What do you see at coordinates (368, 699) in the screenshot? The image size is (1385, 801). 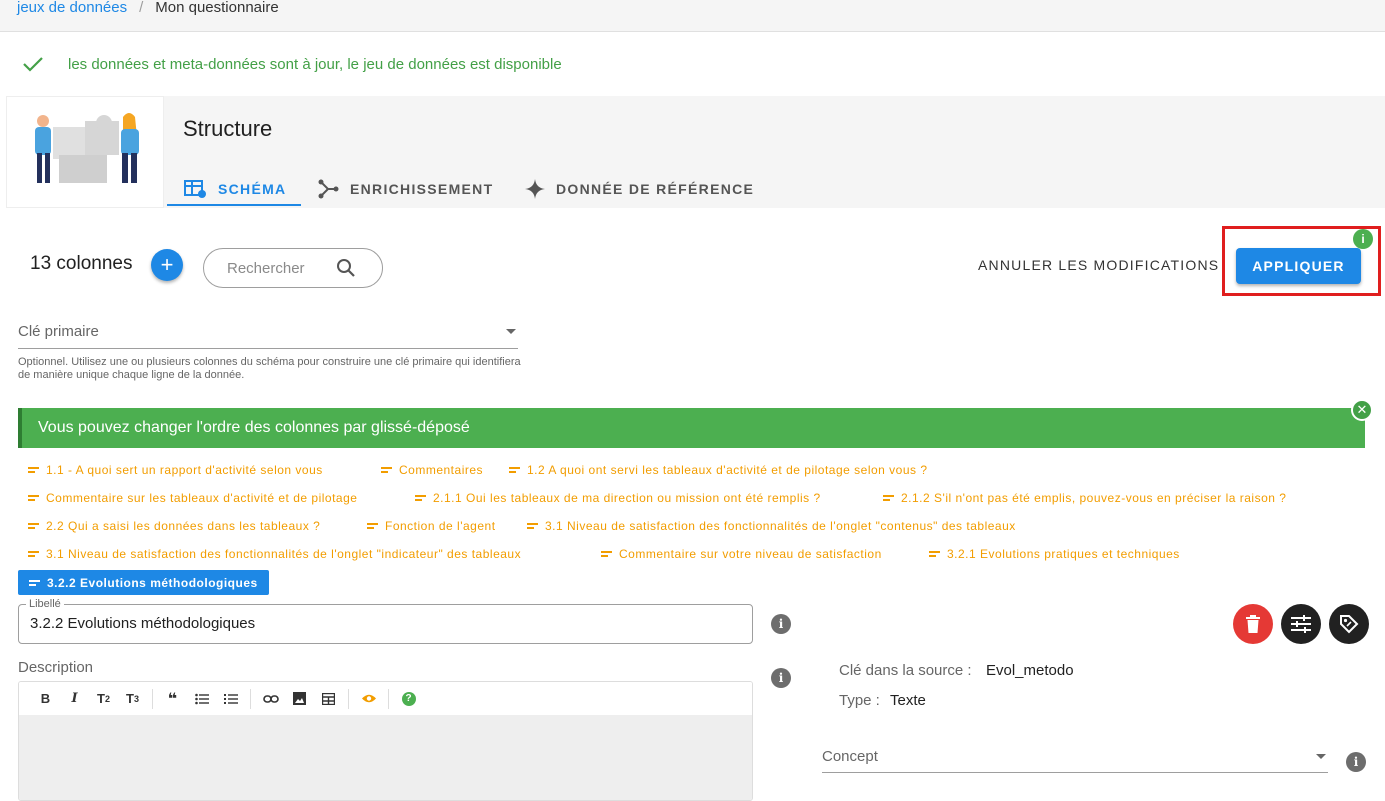 I see `preview-eye-icon` at bounding box center [368, 699].